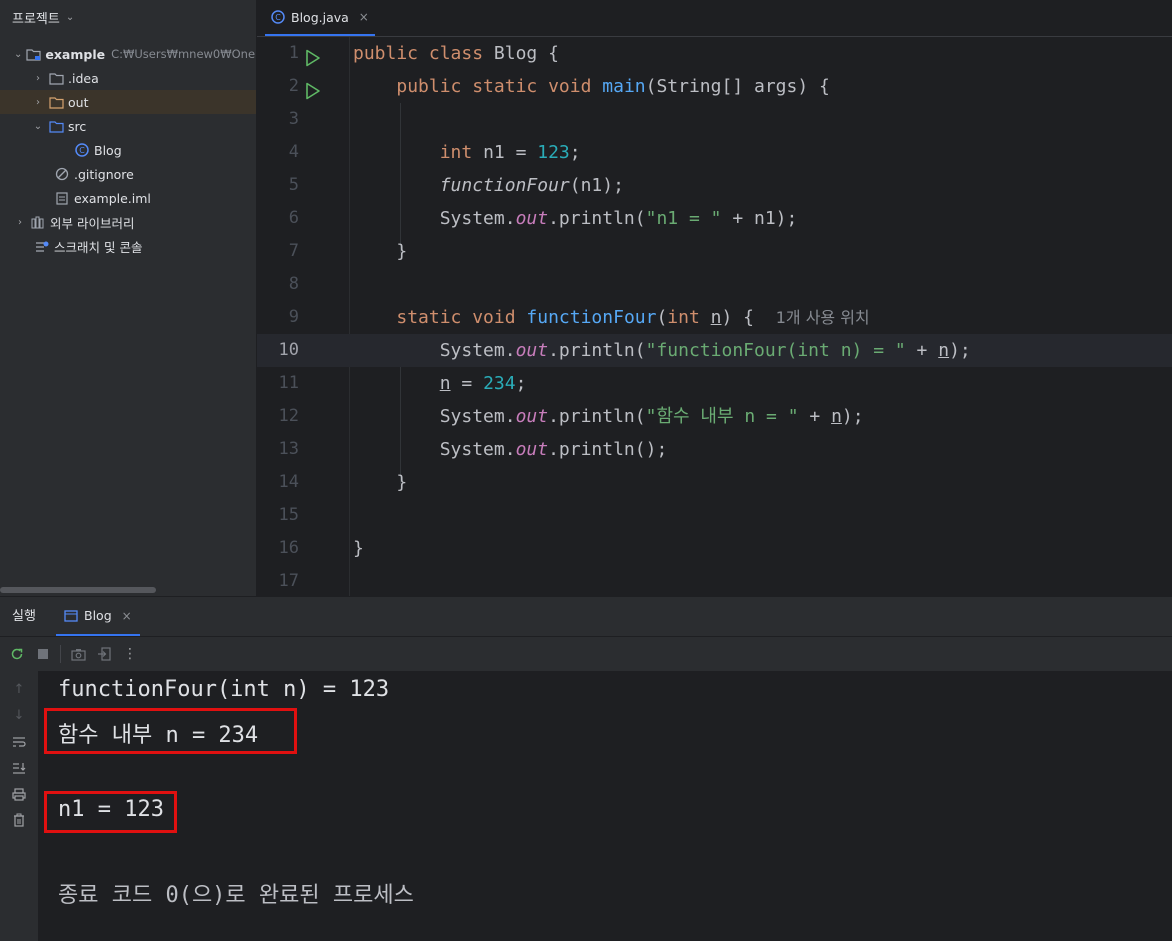 Image resolution: width=1172 pixels, height=941 pixels. I want to click on arrow-up-icon: ↑, so click(19, 689).